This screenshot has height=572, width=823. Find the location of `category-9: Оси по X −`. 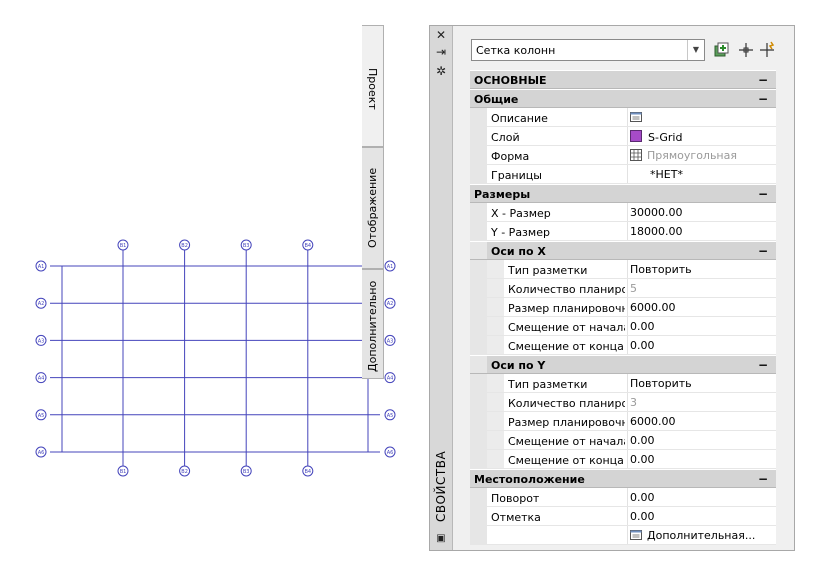

category-9: Оси по X − is located at coordinates (623, 250).